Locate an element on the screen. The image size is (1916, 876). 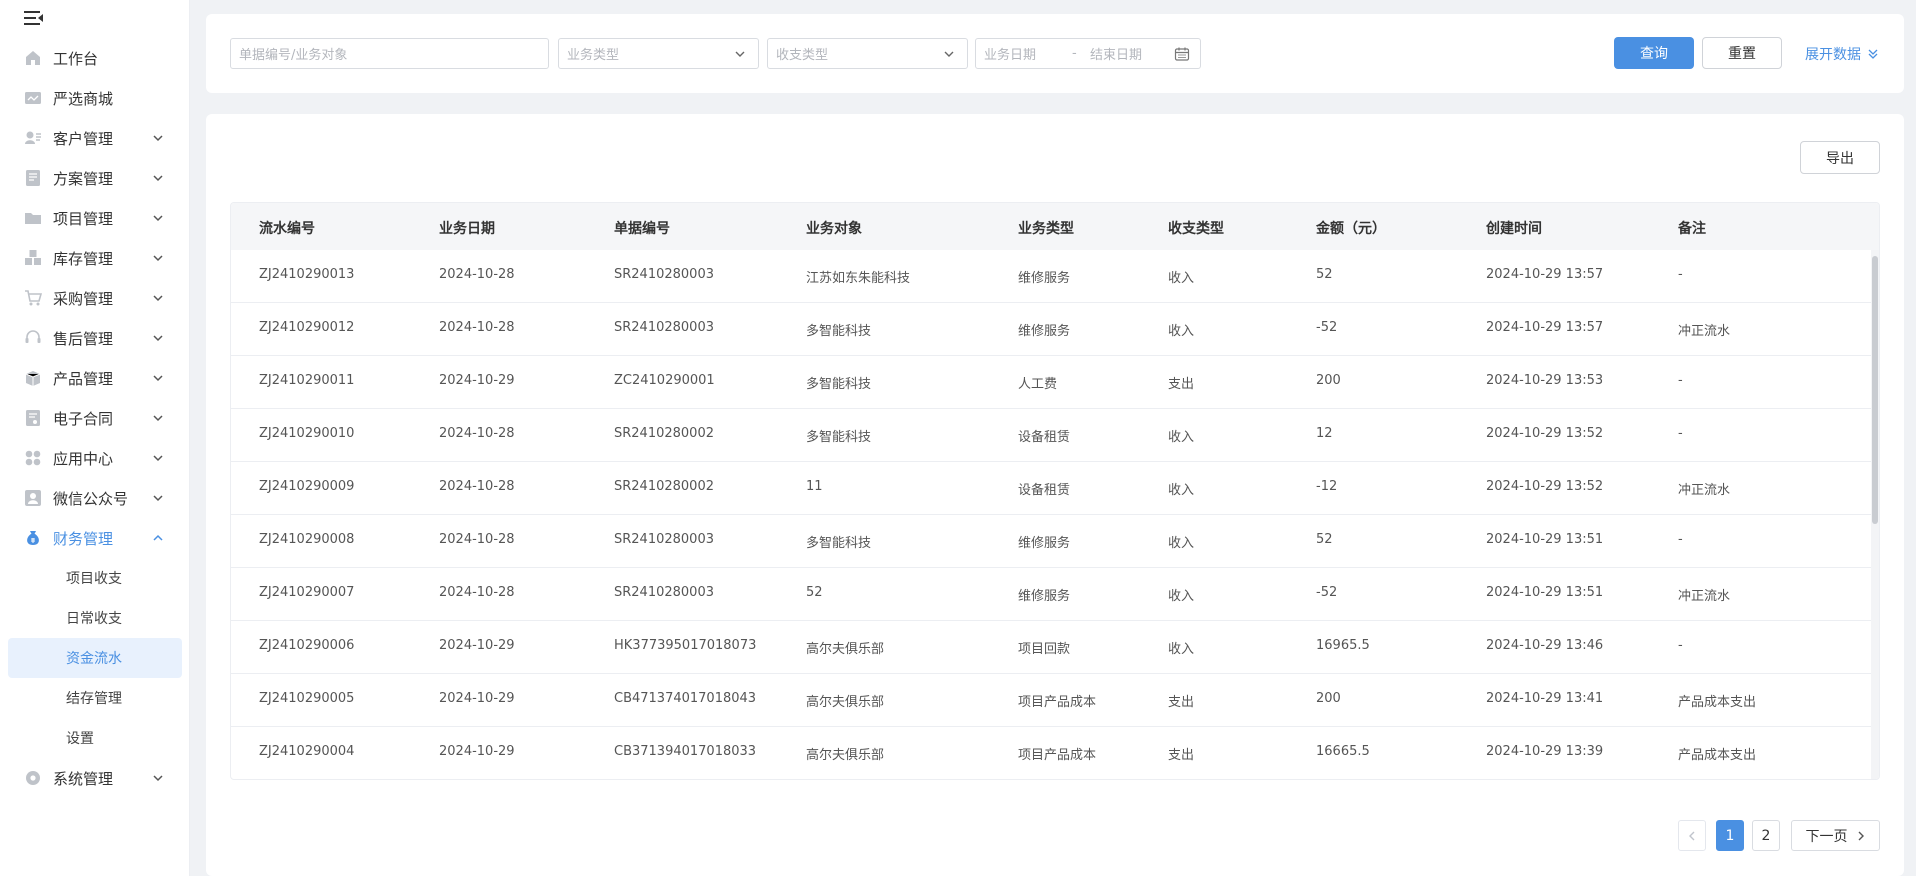
table-scroll-thumb is located at coordinates (1875, 390).